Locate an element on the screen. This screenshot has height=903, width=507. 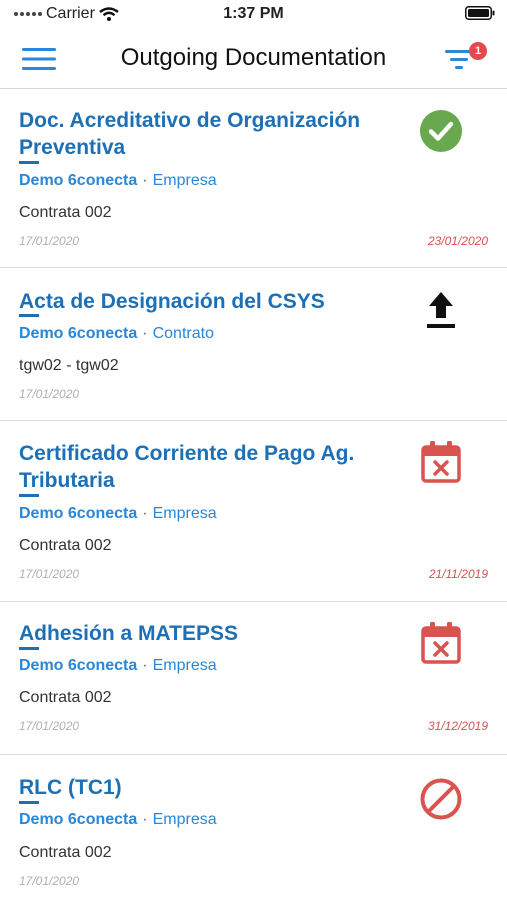
status-time: 1:37 PM is located at coordinates (253, 13).